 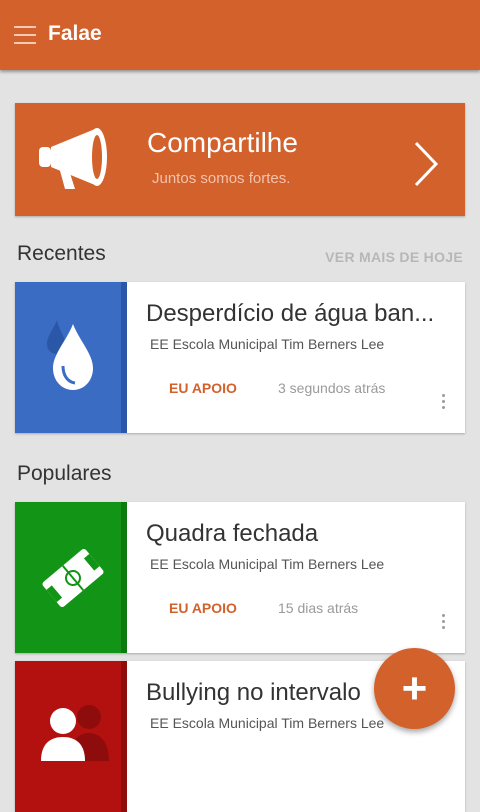 I want to click on banner-subtitle: Juntos somos fortes., so click(x=221, y=178).